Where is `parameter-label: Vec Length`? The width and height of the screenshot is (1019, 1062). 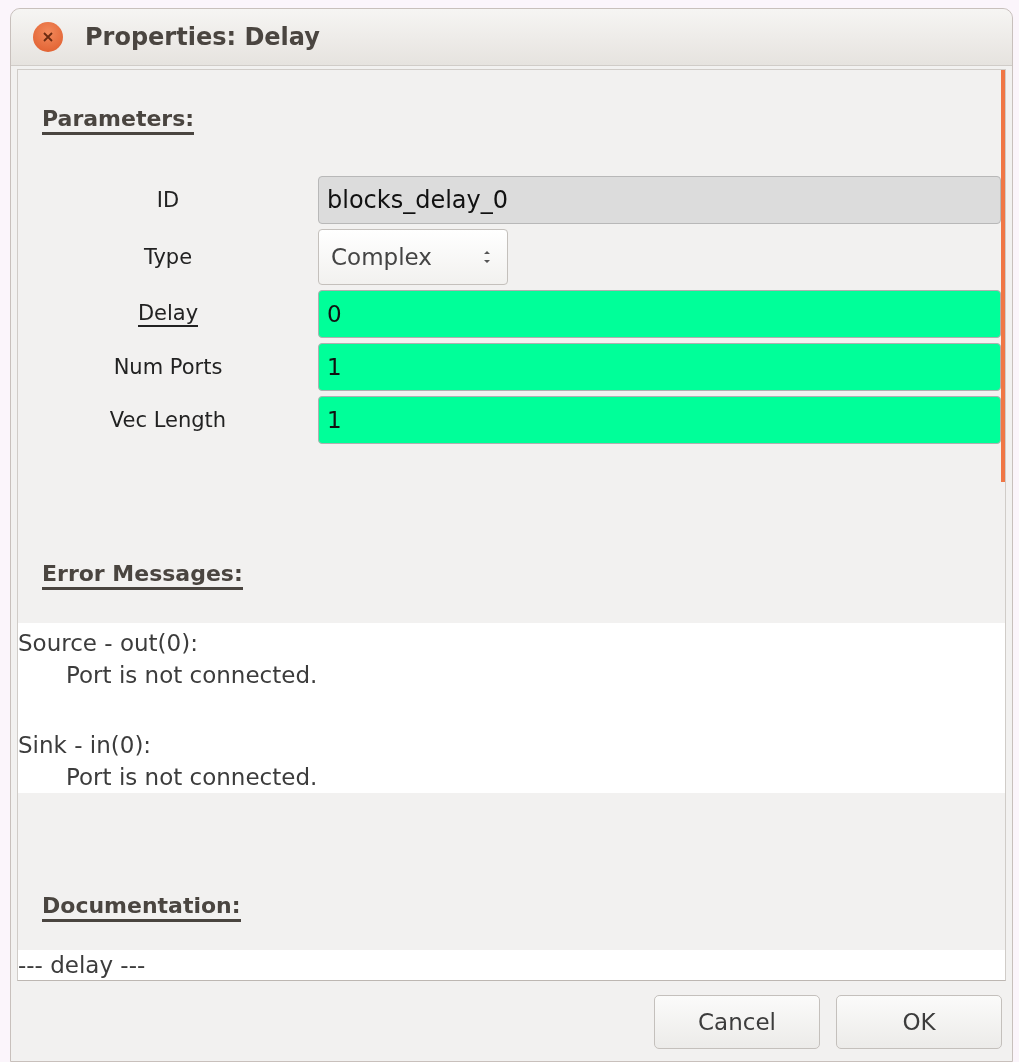
parameter-label: Vec Length is located at coordinates (168, 420).